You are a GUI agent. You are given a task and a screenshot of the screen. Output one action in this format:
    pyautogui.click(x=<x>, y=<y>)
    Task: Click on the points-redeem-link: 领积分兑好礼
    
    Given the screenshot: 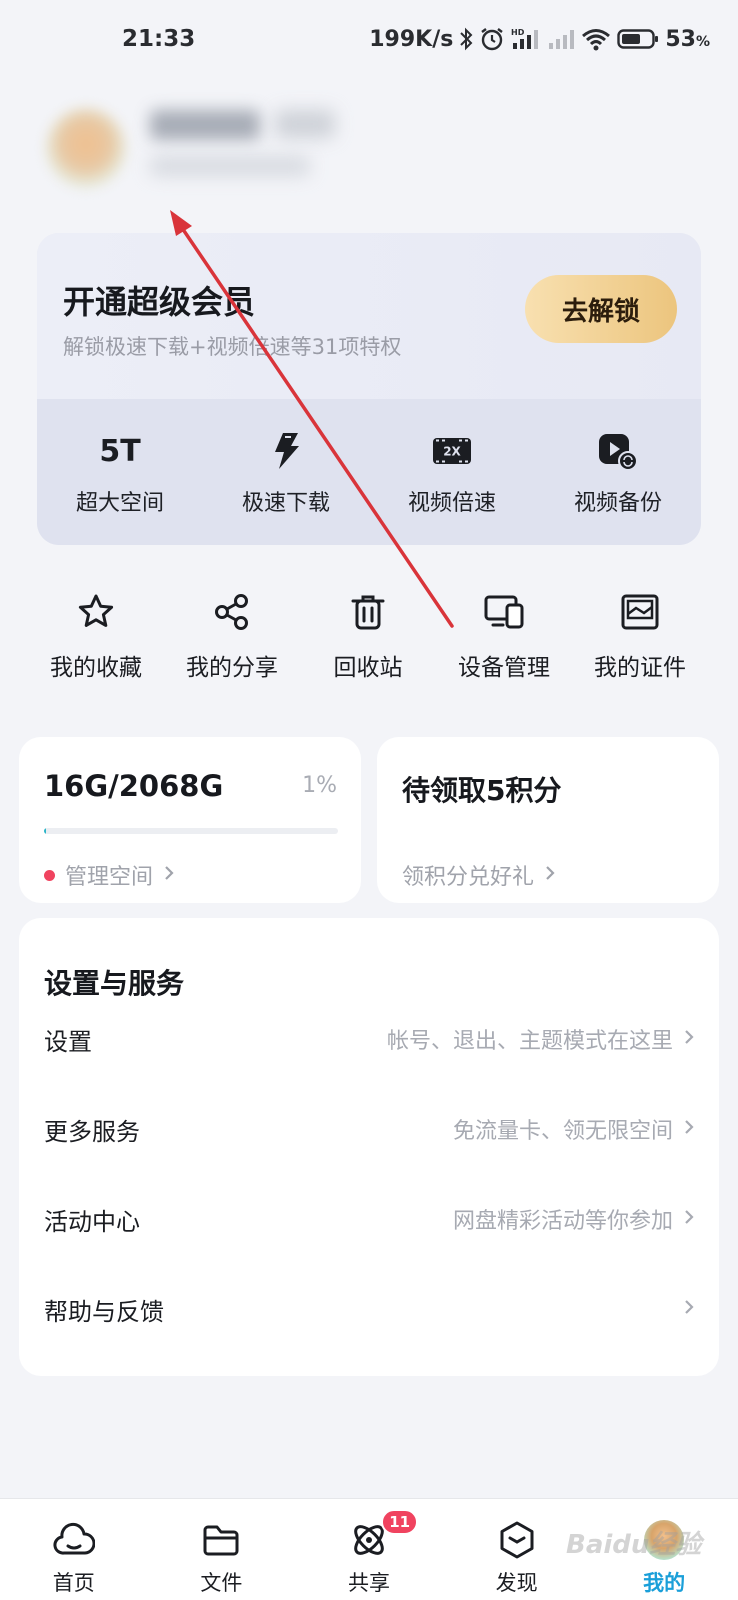 What is the action you would take?
    pyautogui.click(x=479, y=875)
    